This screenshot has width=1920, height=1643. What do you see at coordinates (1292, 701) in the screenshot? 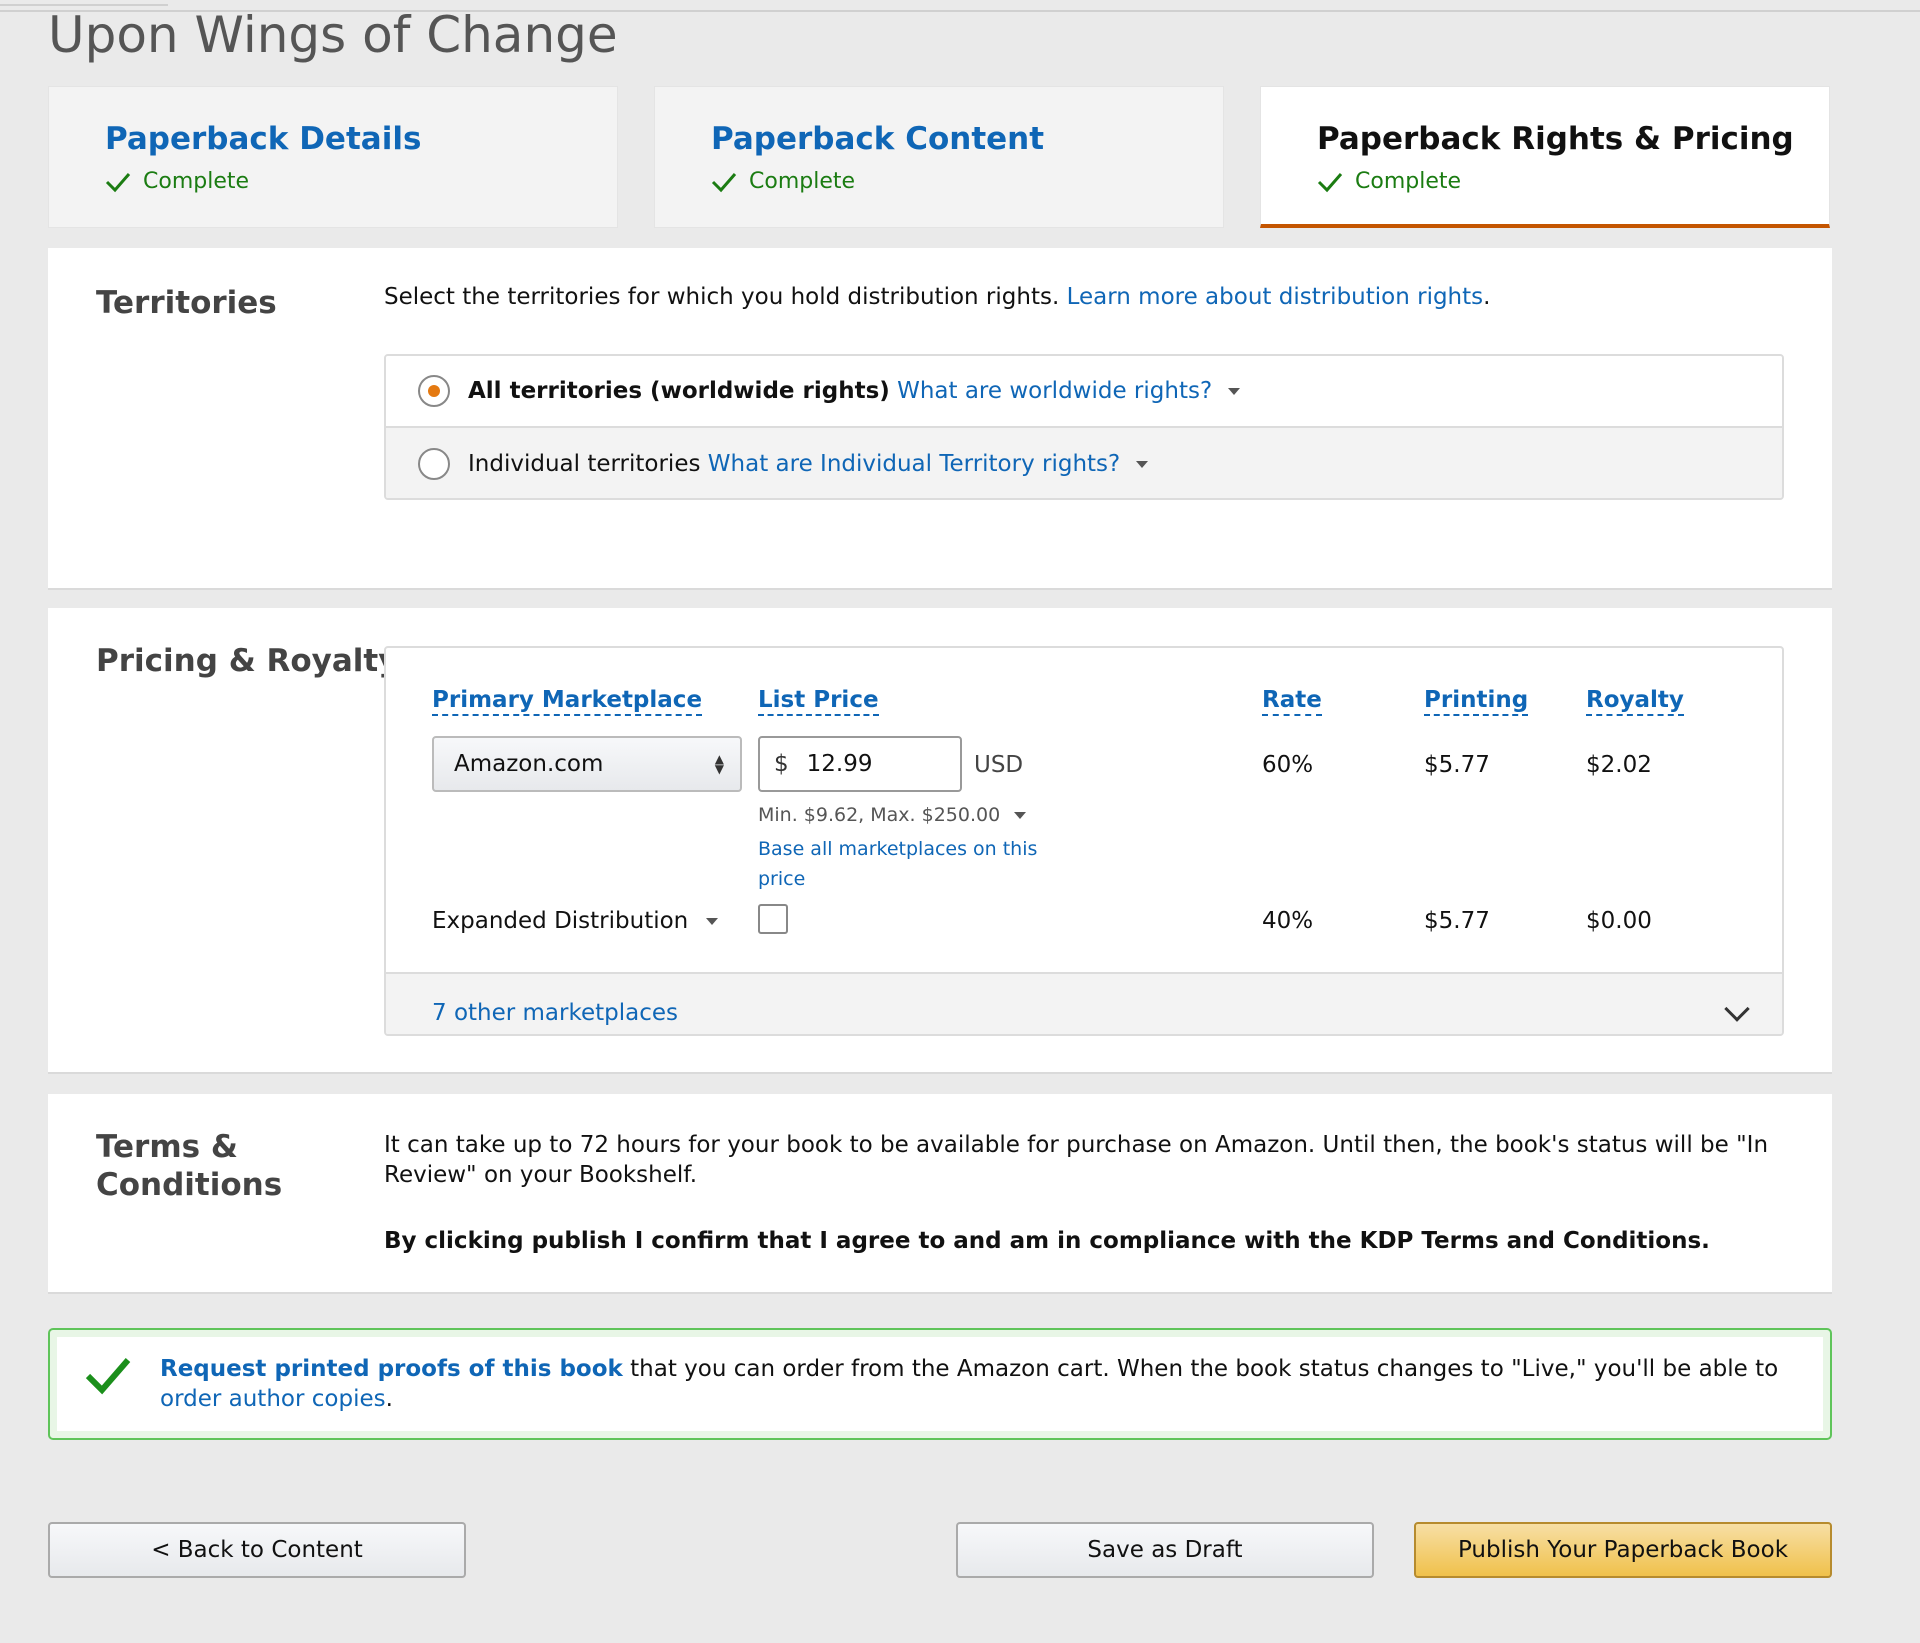
I see `rate-header: Rate` at bounding box center [1292, 701].